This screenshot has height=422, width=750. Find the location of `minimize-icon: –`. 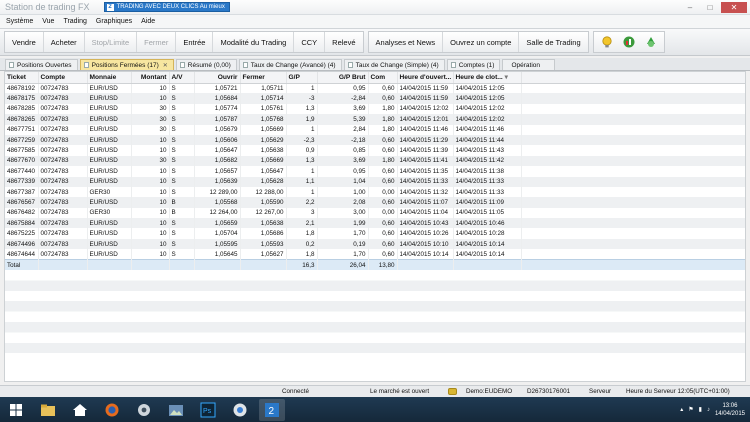

minimize-icon: – is located at coordinates (690, 7).